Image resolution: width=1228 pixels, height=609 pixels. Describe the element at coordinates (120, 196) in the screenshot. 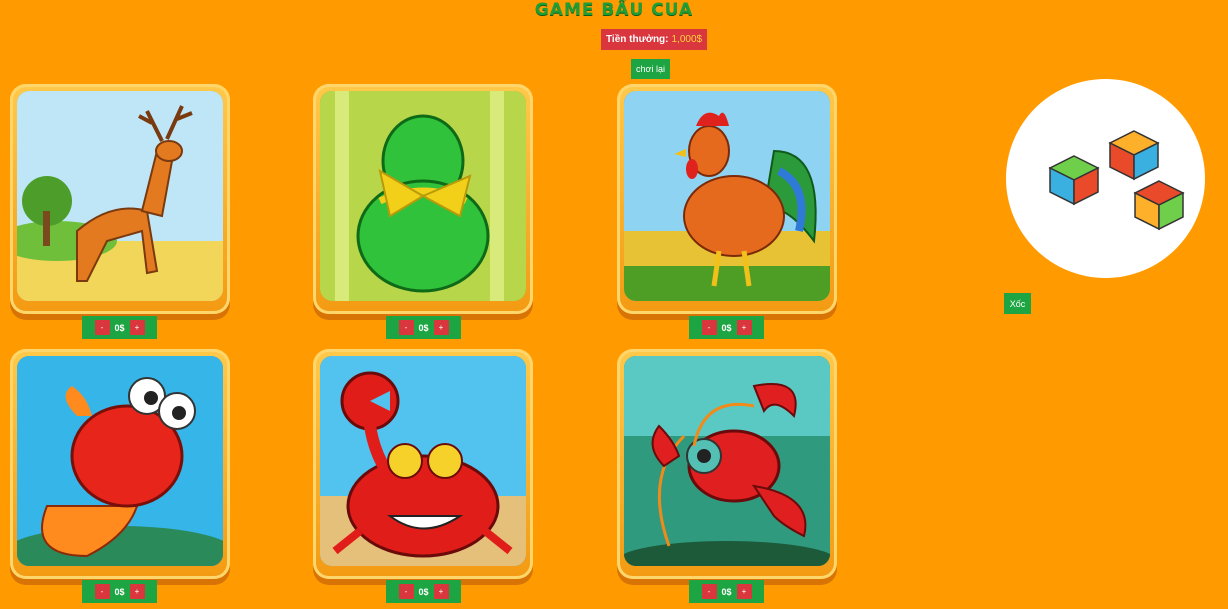

I see `deer-image` at that location.